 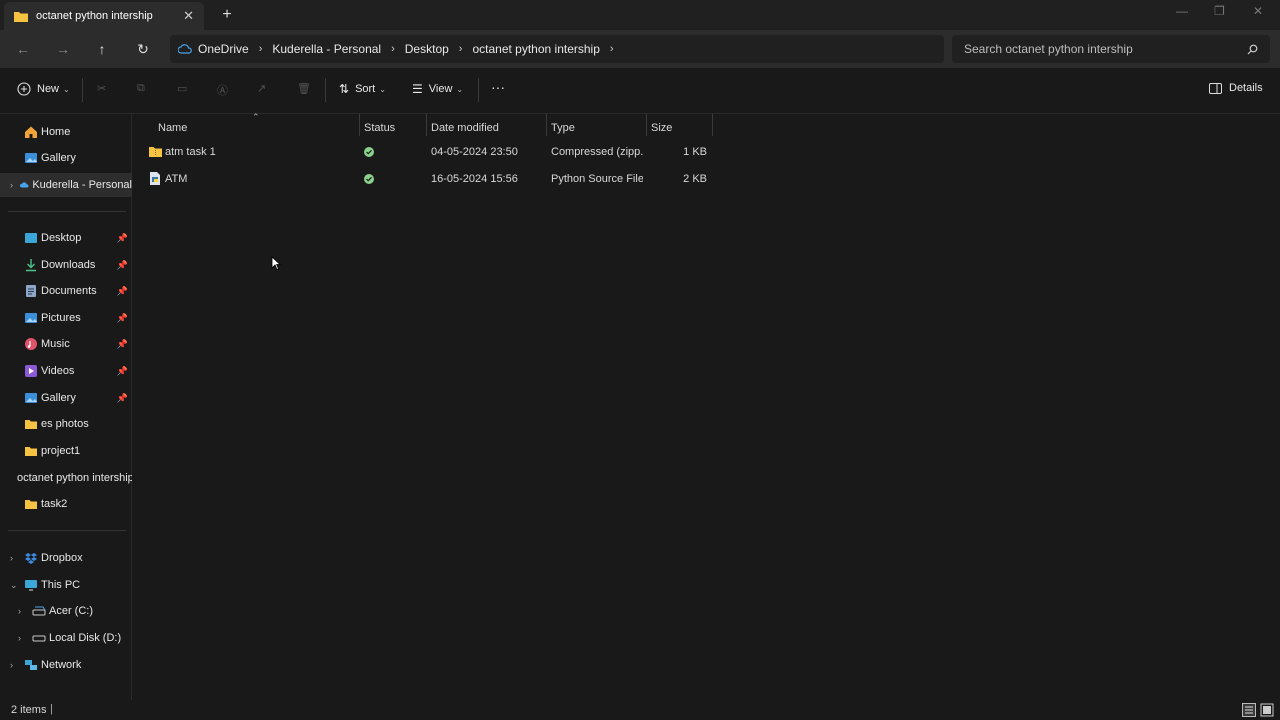 I want to click on share-icon: ↗, so click(x=261, y=88).